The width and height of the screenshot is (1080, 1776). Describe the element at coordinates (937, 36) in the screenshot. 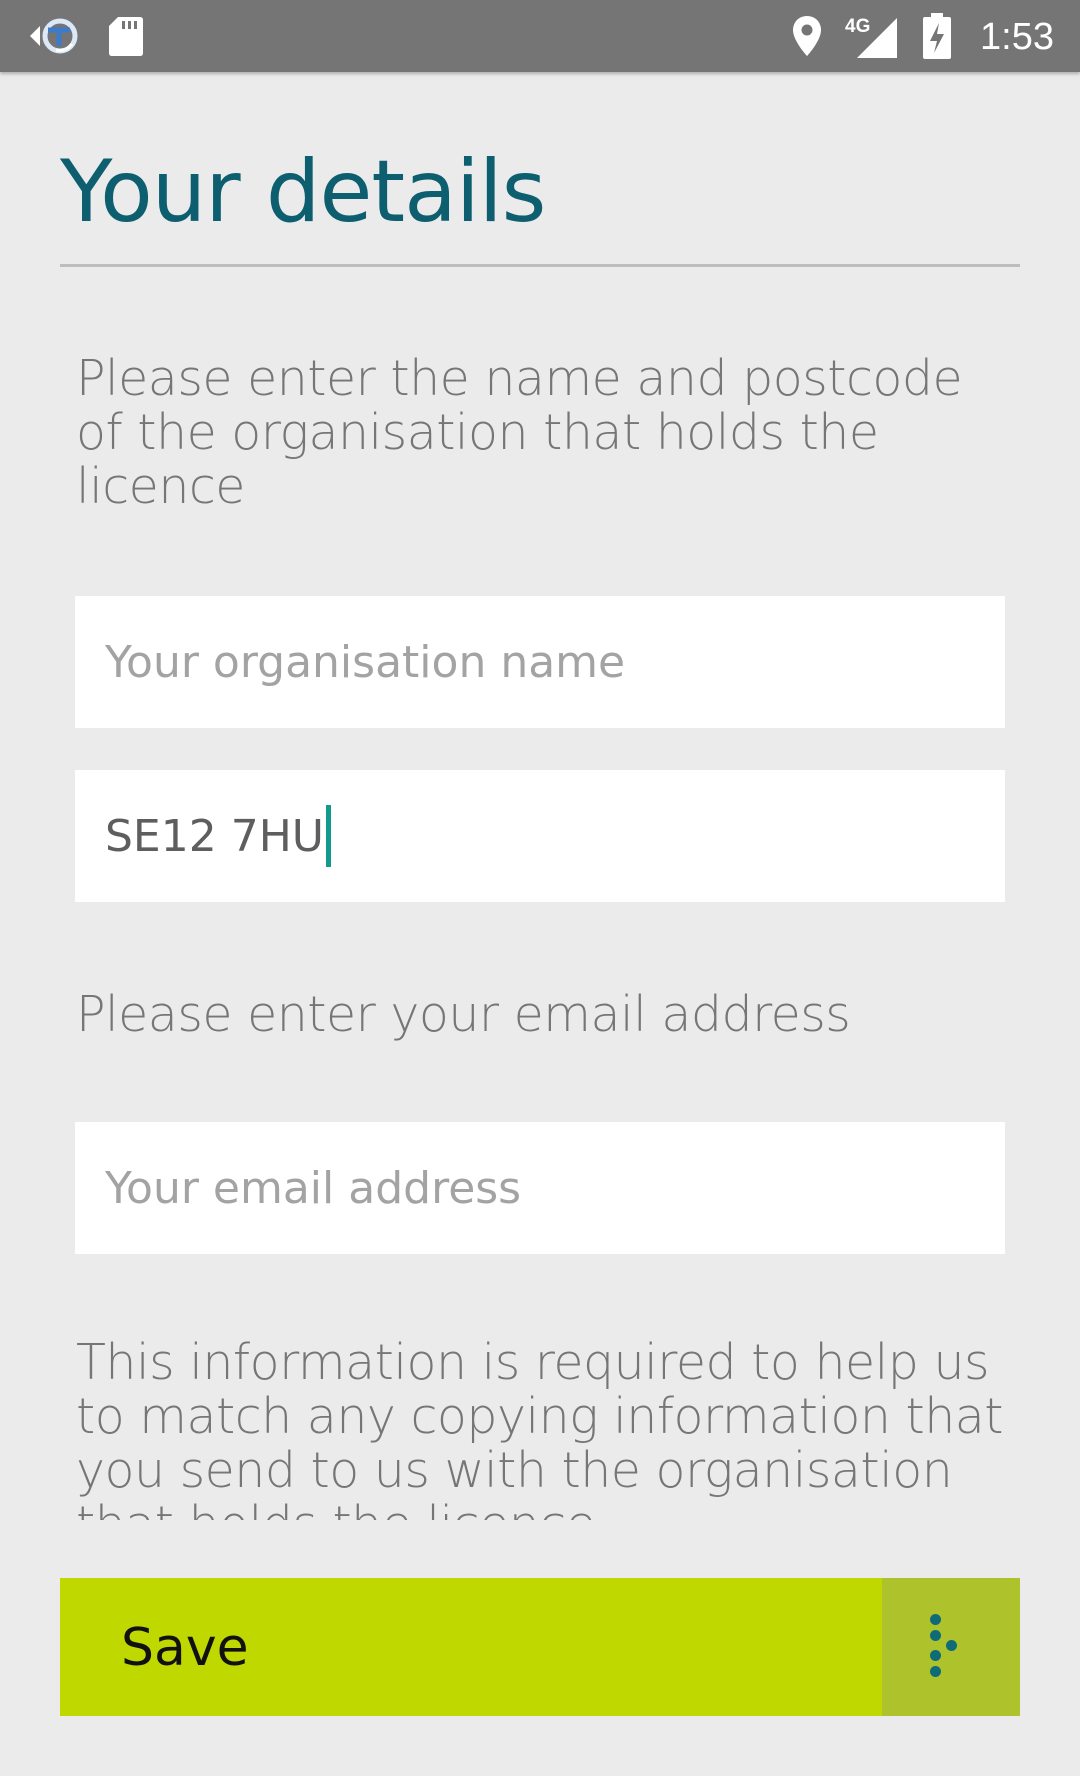

I see `battery-charging-icon` at that location.